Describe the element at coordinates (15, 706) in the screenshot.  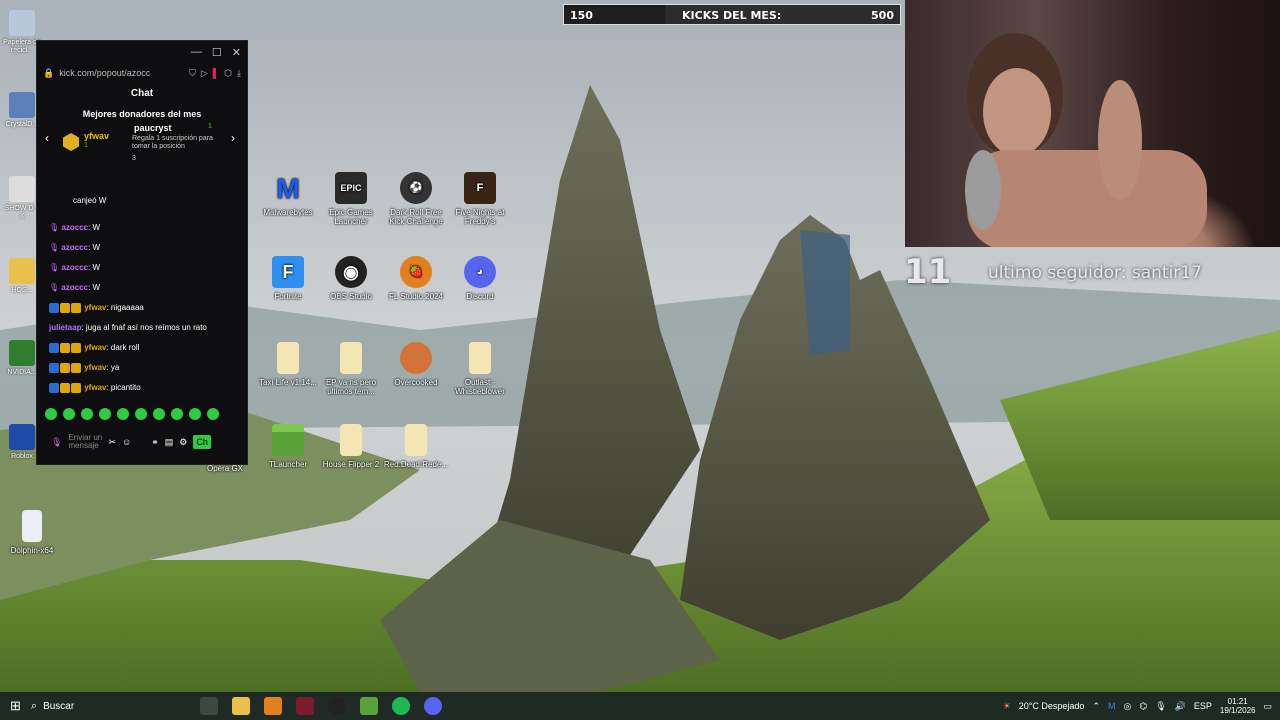
I see `windows-start-icon: ⊞` at that location.